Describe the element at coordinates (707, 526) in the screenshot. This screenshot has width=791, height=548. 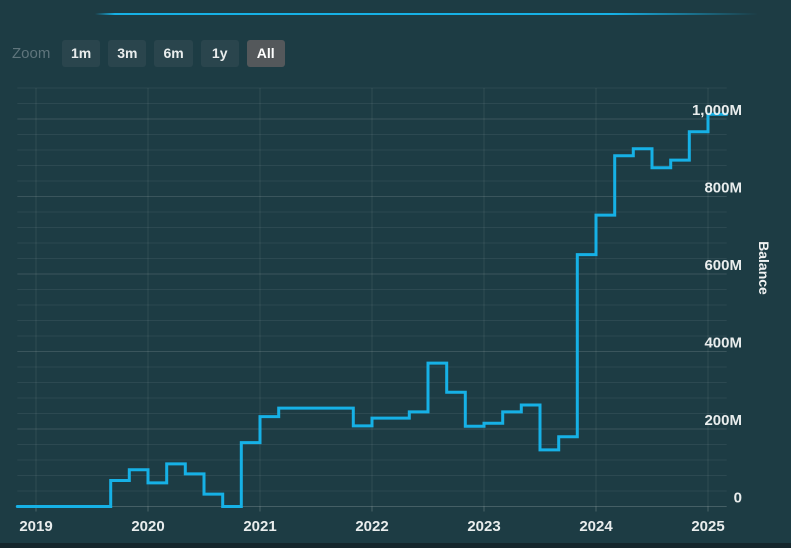
I see `x-axis-label: 2025` at that location.